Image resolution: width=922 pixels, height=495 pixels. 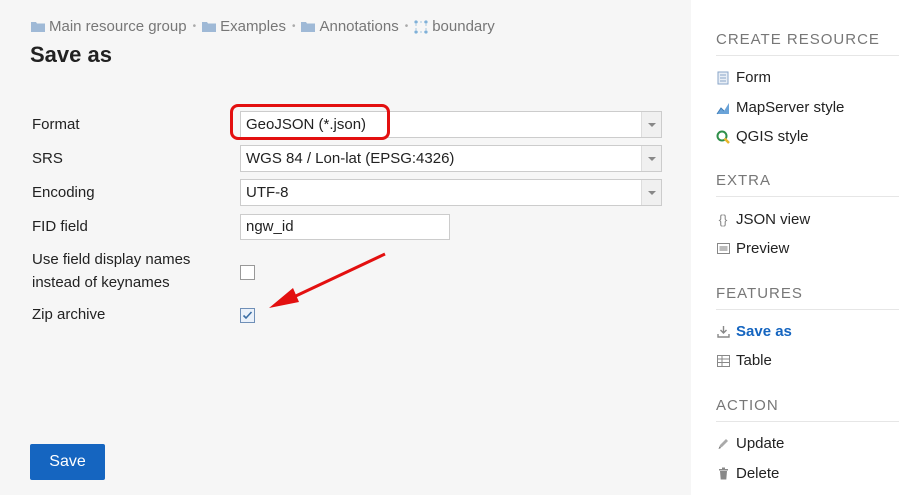 I want to click on zip-archive-checkbox, so click(x=247, y=315).